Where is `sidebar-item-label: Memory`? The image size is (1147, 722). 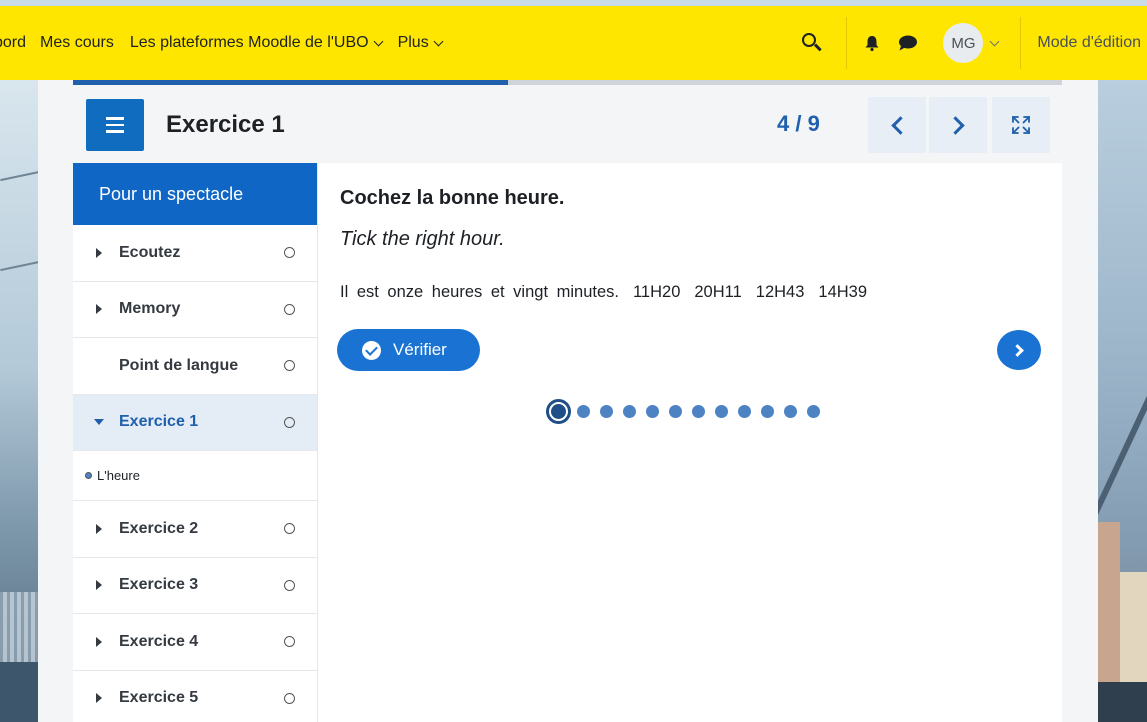 sidebar-item-label: Memory is located at coordinates (150, 309).